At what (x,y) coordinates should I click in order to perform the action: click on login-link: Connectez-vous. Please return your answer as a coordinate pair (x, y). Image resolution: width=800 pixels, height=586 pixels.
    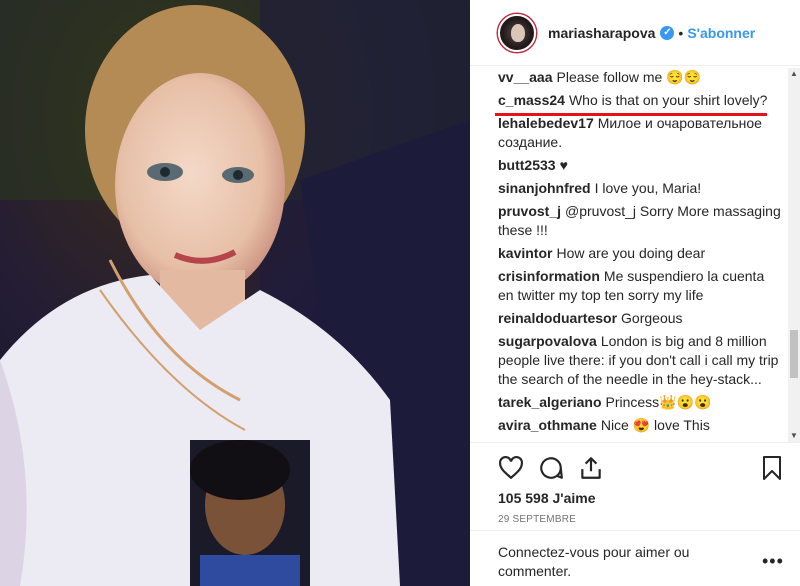
    Looking at the image, I should click on (548, 552).